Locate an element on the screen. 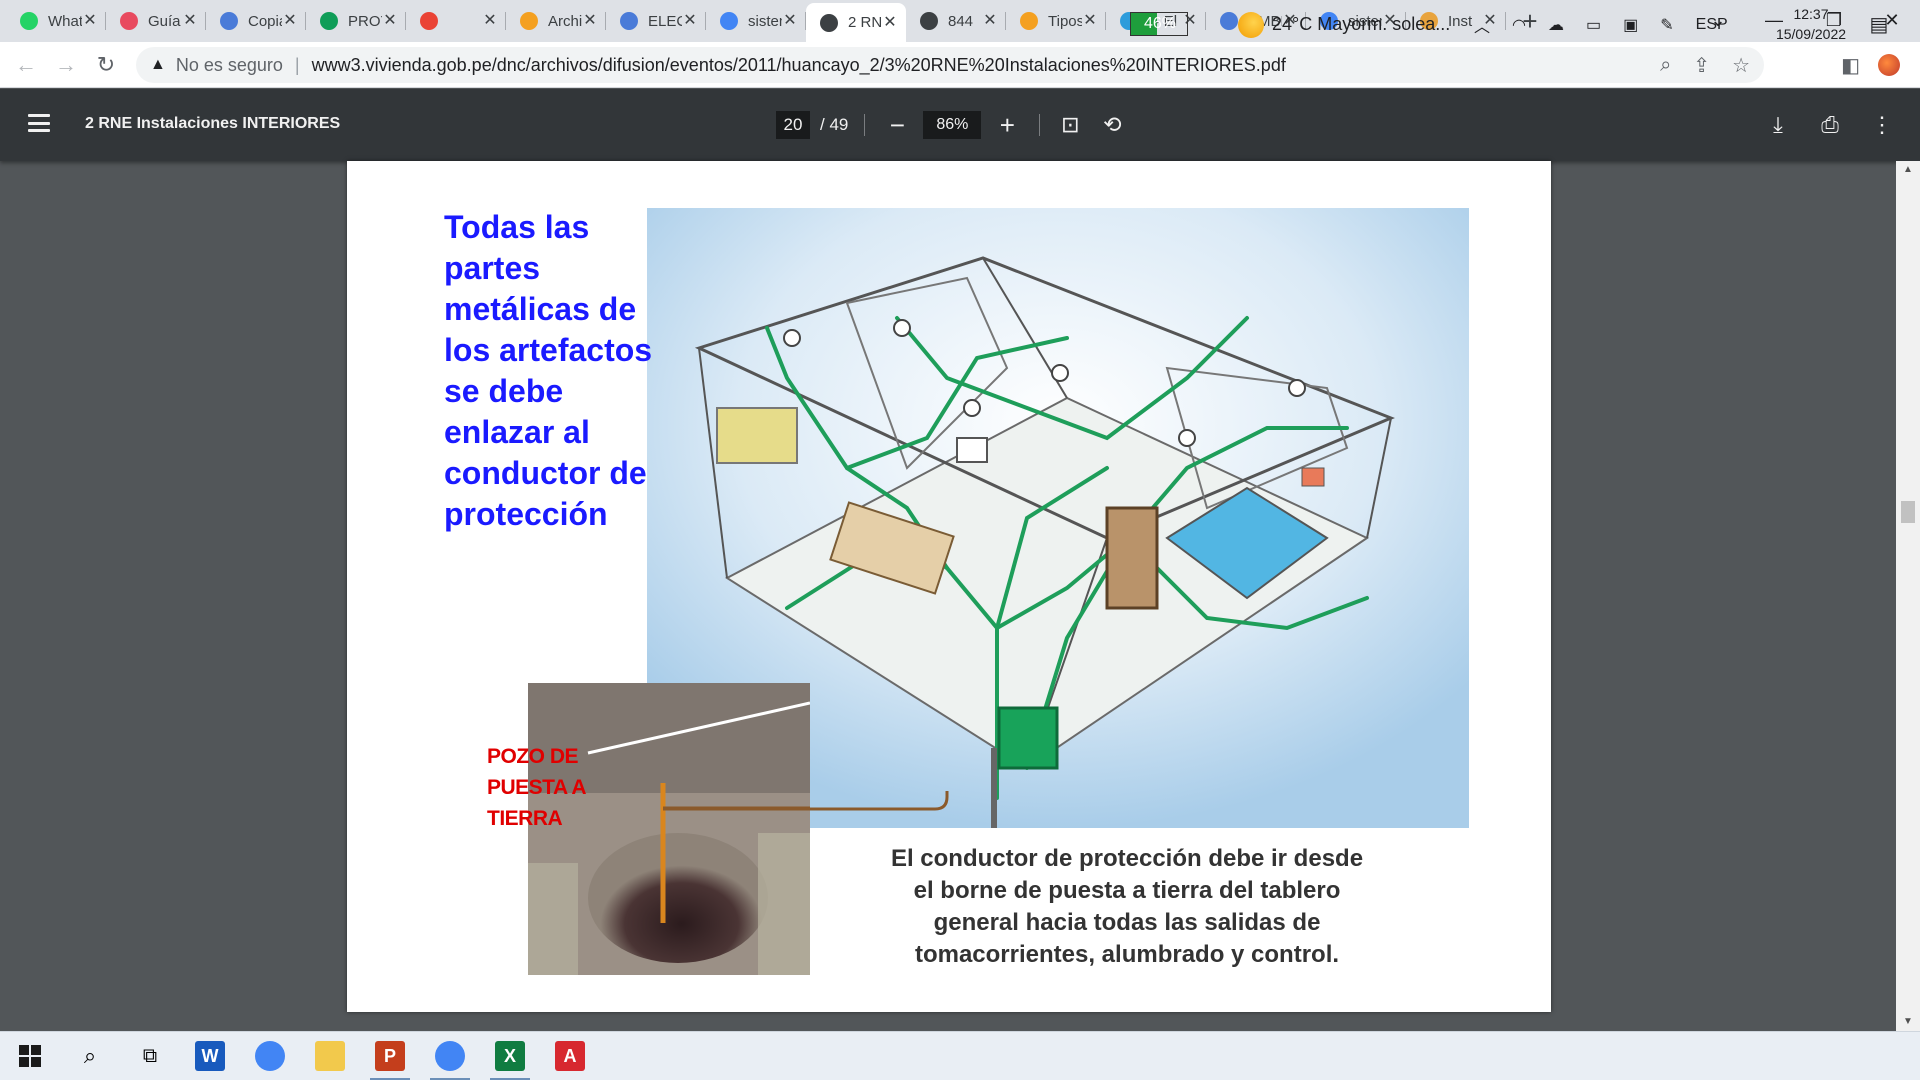 This screenshot has height=1080, width=1920. toolbar-divider is located at coordinates (1040, 125).